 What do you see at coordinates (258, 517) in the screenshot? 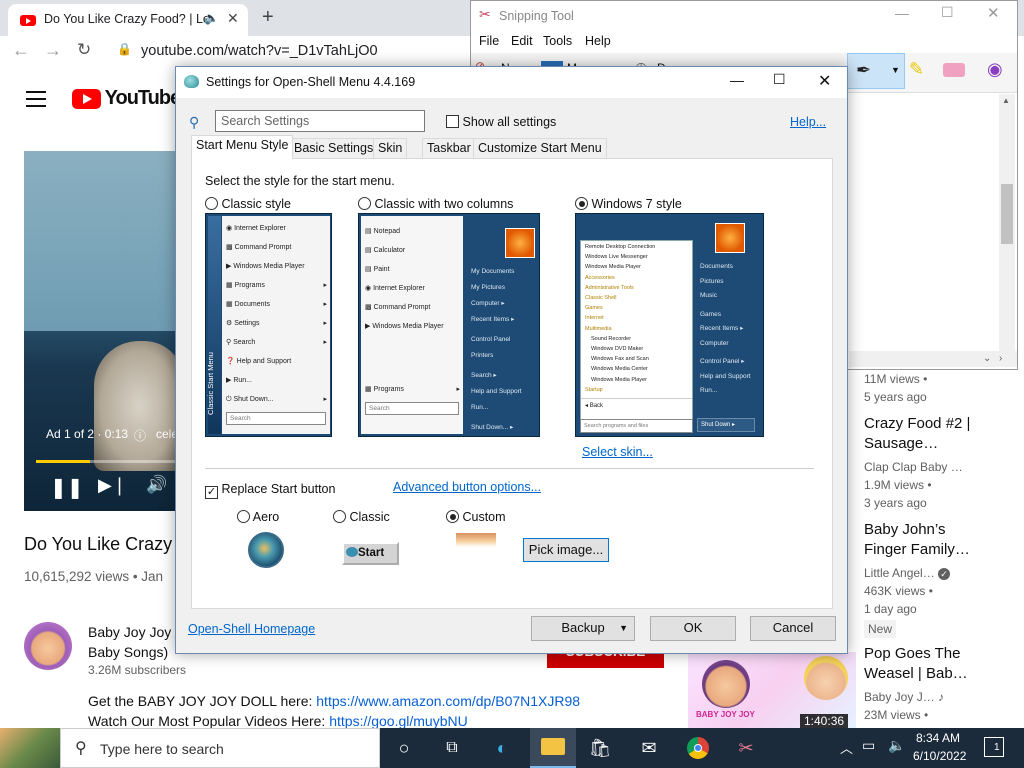
I see `radio-aero: Aero` at bounding box center [258, 517].